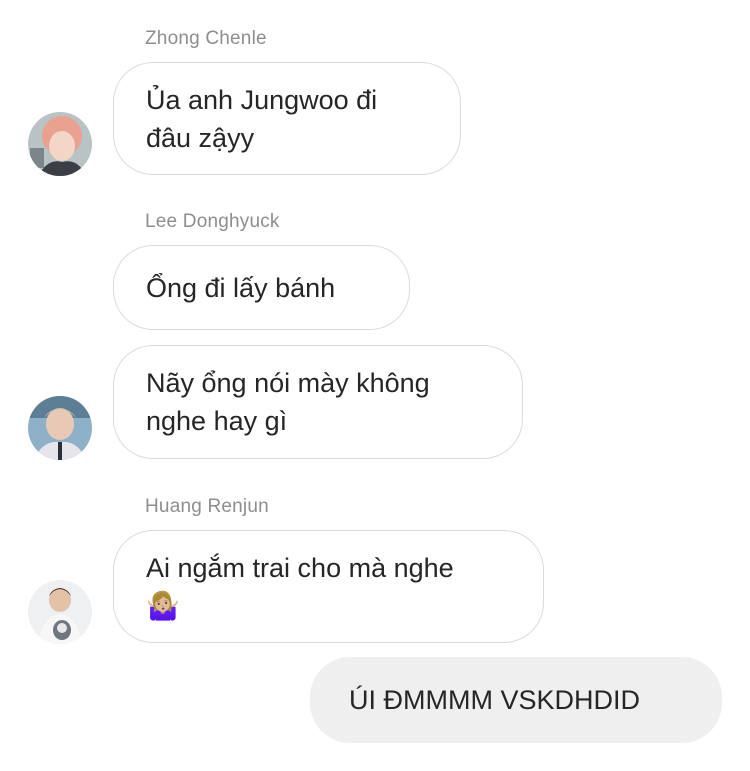 The width and height of the screenshot is (750, 771). I want to click on message-line: nghe hay gì, so click(217, 421).